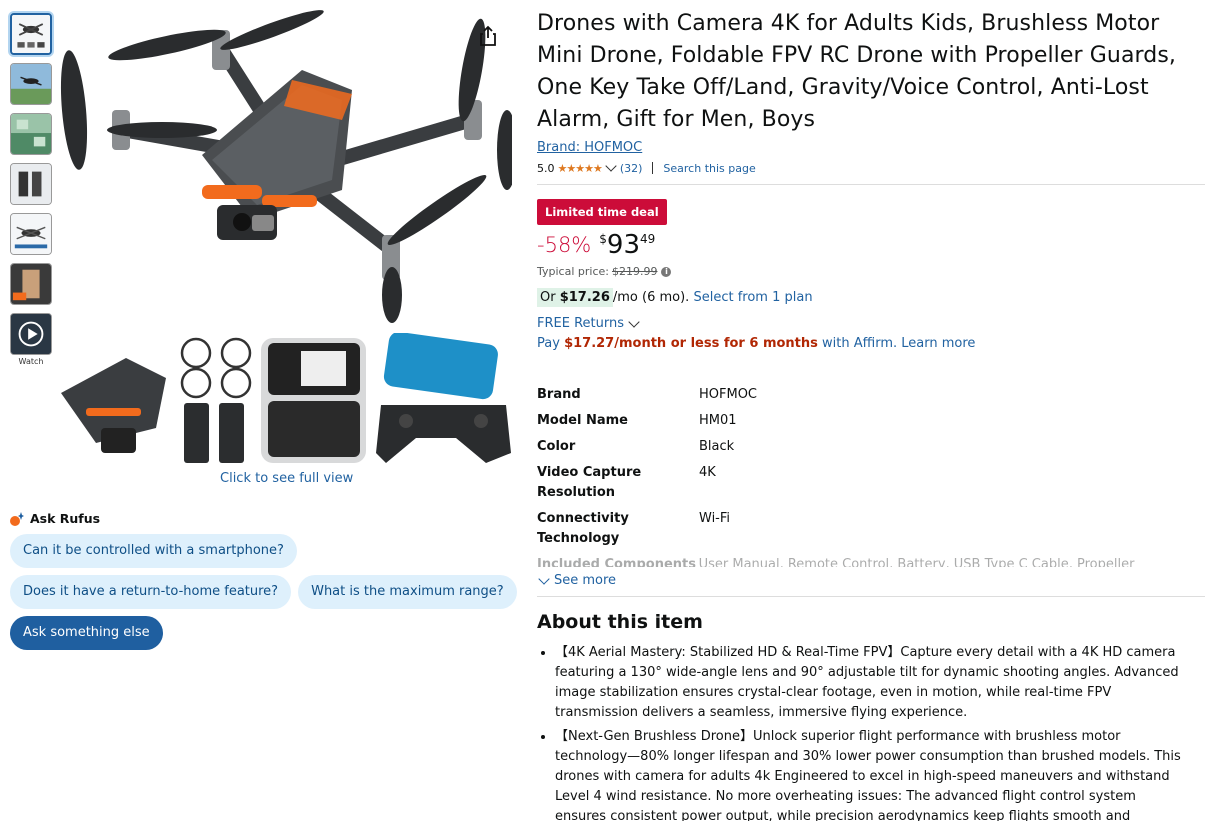 Image resolution: width=1209 pixels, height=821 pixels. I want to click on affirm-chip: Or $17.26, so click(575, 297).